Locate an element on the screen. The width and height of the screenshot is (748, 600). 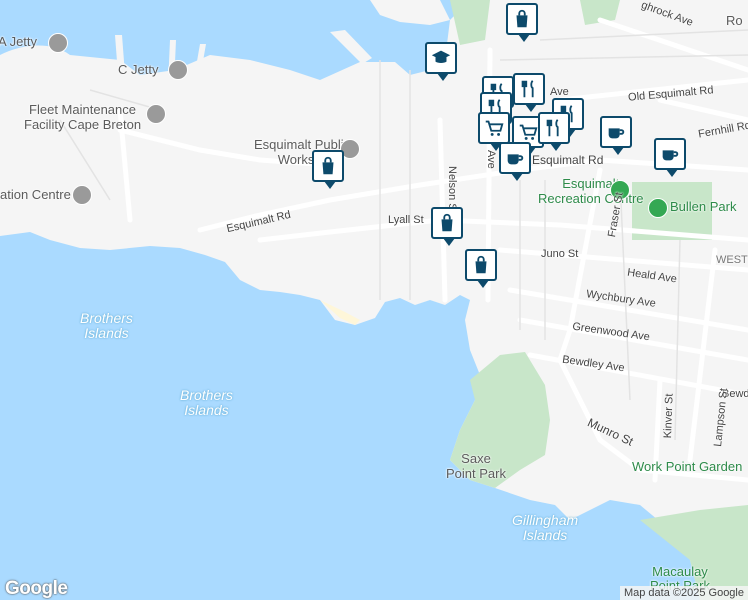
lyall-st-label: Lyall St is located at coordinates (406, 220).